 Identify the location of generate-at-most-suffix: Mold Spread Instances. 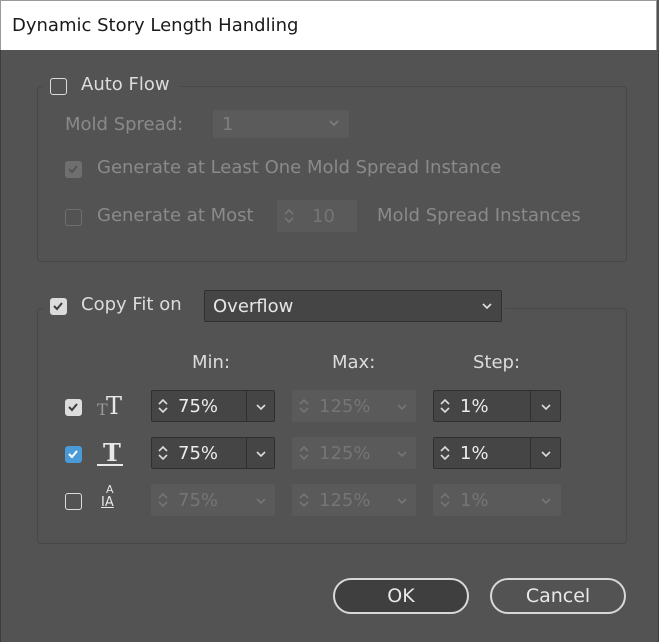
(479, 215).